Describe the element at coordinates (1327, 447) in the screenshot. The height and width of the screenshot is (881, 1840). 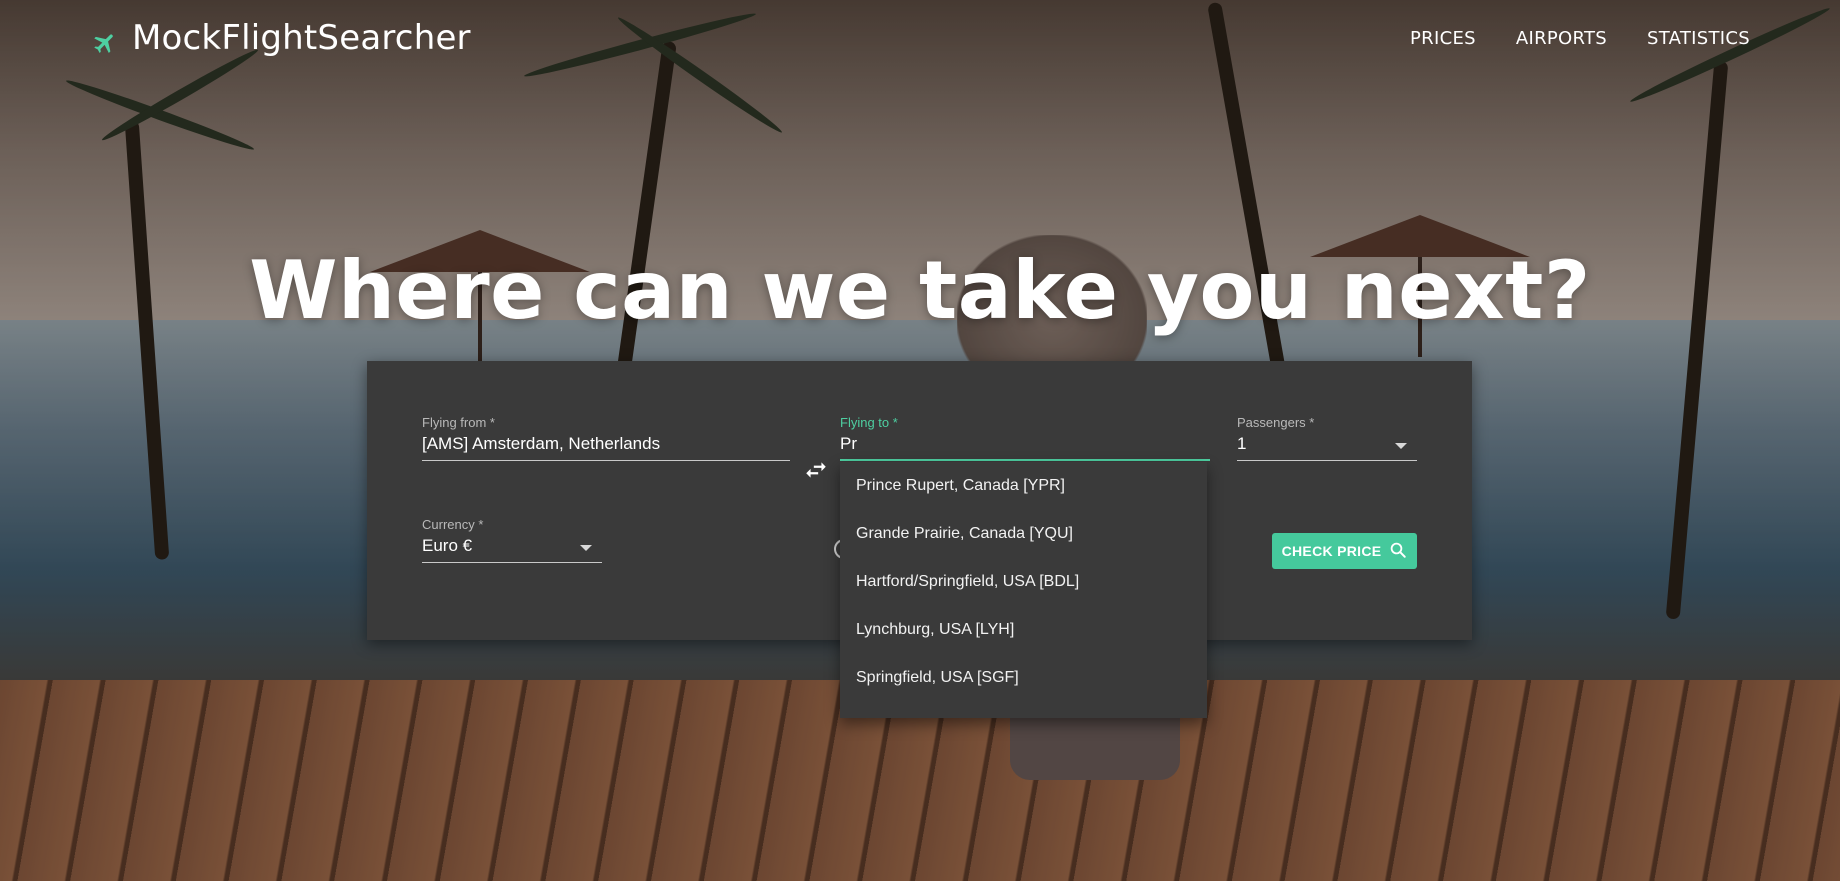
I see `passengers-value: 1` at that location.